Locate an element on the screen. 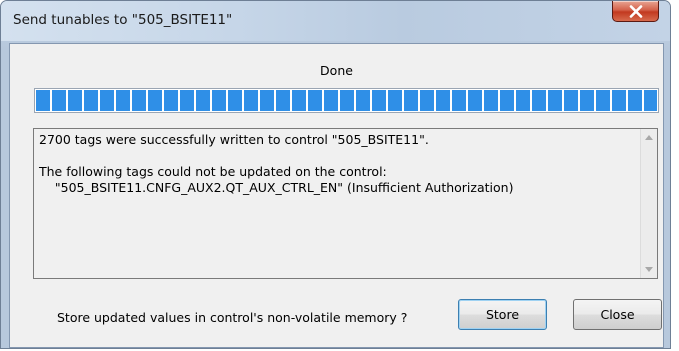 Image resolution: width=679 pixels, height=351 pixels. scroll-down-arrow-icon is located at coordinates (649, 269).